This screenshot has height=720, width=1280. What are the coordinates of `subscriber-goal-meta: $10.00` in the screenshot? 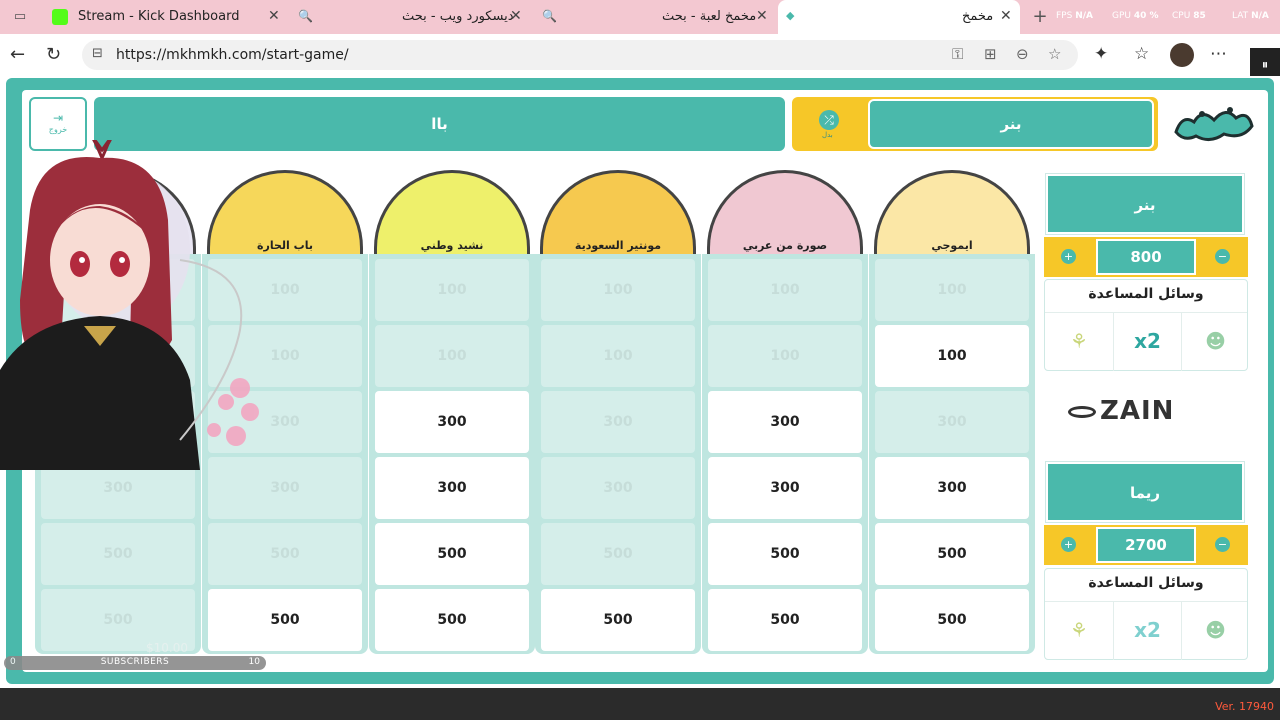 It's located at (167, 648).